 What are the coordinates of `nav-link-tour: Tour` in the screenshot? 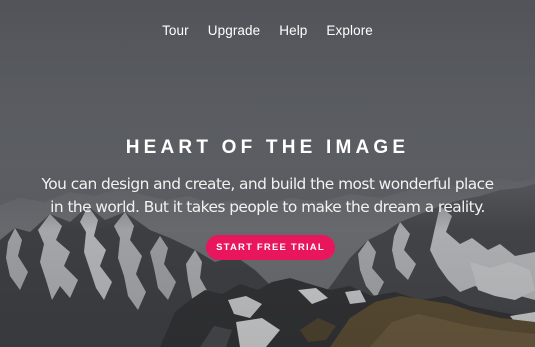 It's located at (175, 31).